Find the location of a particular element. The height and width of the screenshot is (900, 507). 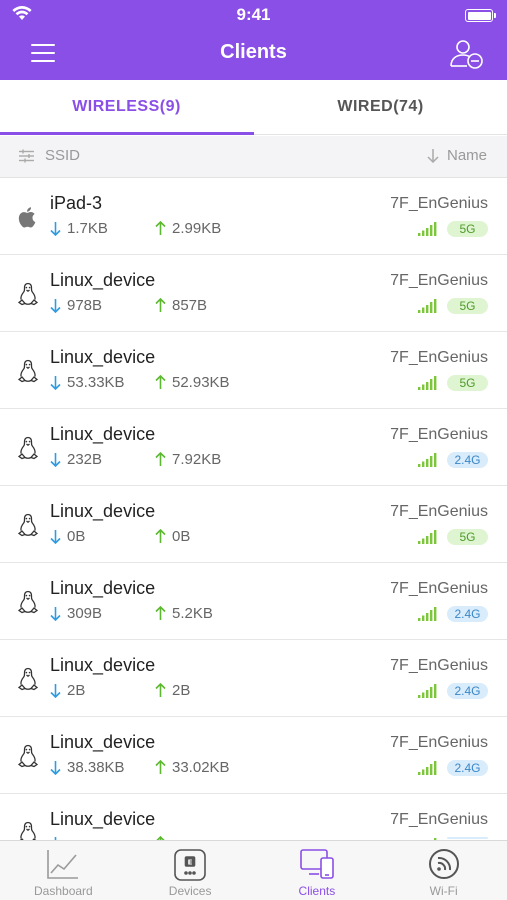

upload-amount: 33.02KB is located at coordinates (192, 767).